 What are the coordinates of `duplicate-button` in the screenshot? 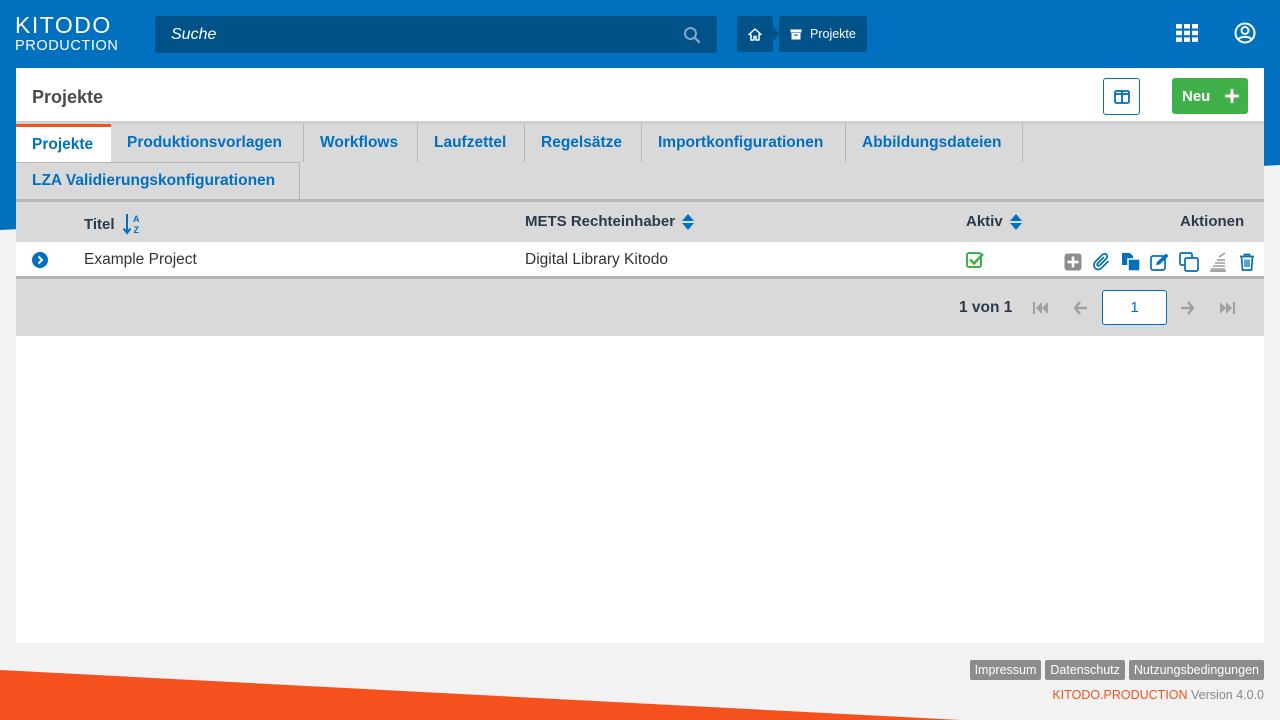 It's located at (1189, 262).